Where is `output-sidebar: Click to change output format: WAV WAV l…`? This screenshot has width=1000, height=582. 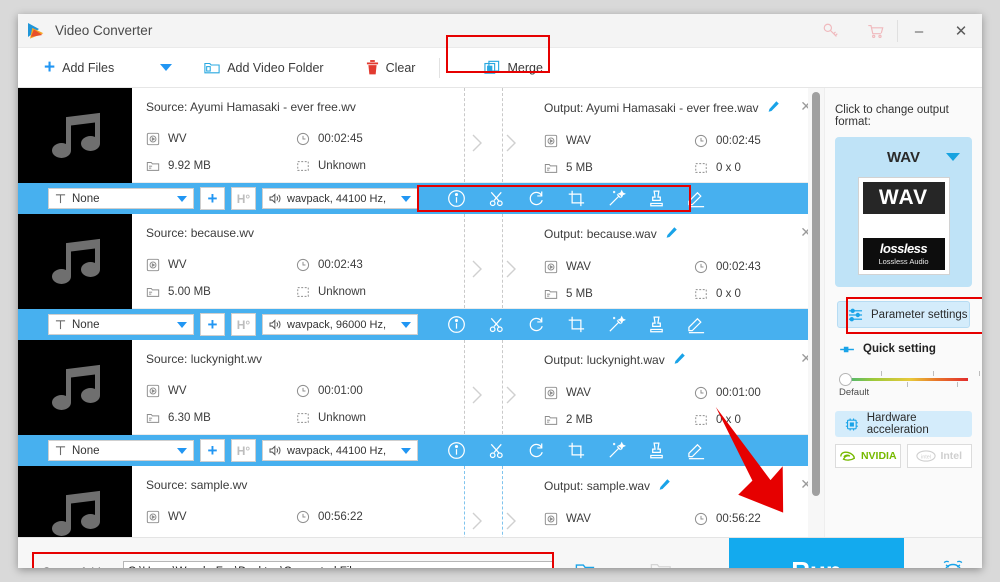 output-sidebar: Click to change output format: WAV WAV l… is located at coordinates (903, 312).